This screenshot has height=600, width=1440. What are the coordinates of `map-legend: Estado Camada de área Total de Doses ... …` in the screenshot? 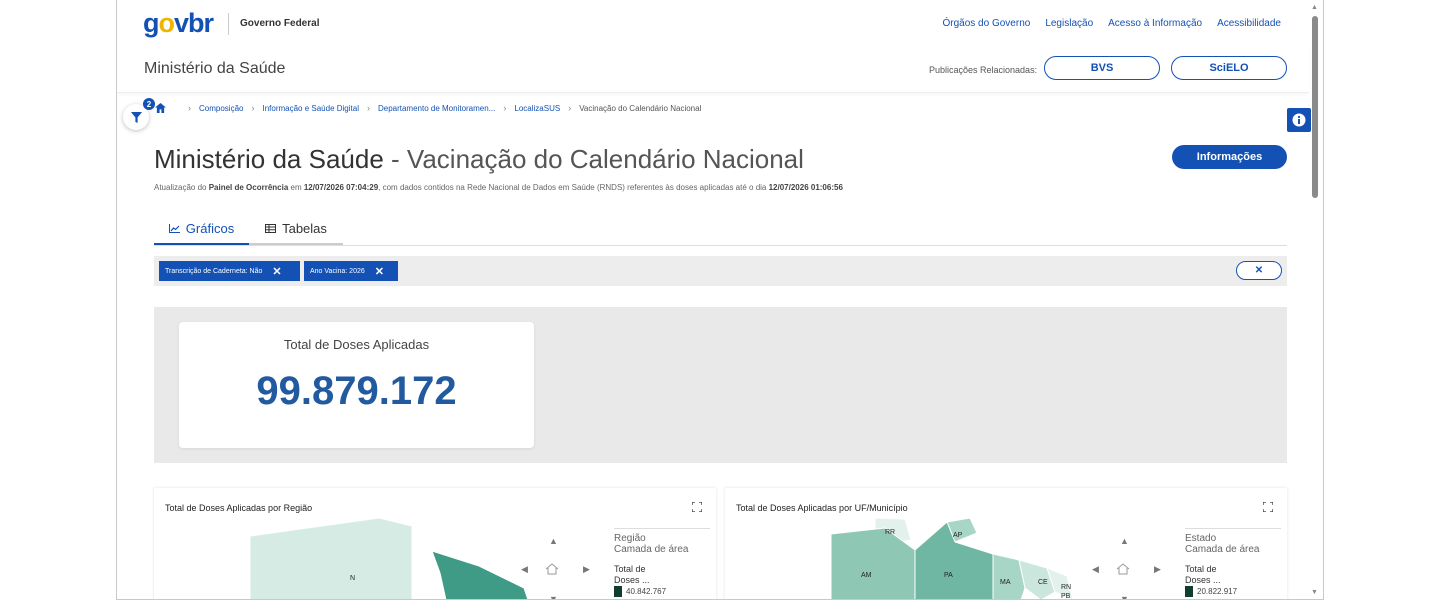 It's located at (1233, 562).